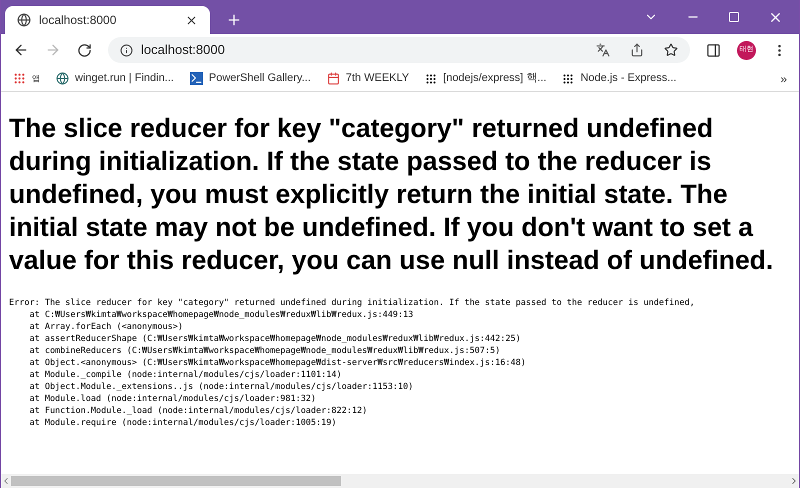  What do you see at coordinates (176, 481) in the screenshot?
I see `scroll-thumb` at bounding box center [176, 481].